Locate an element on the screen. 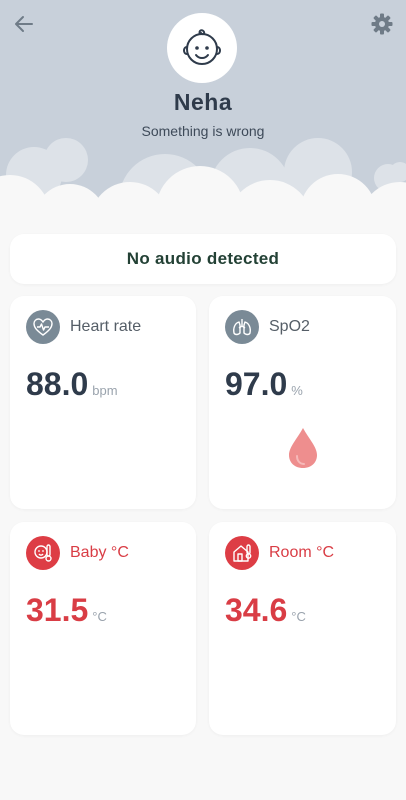  baby-temp-unit: °C is located at coordinates (99, 616).